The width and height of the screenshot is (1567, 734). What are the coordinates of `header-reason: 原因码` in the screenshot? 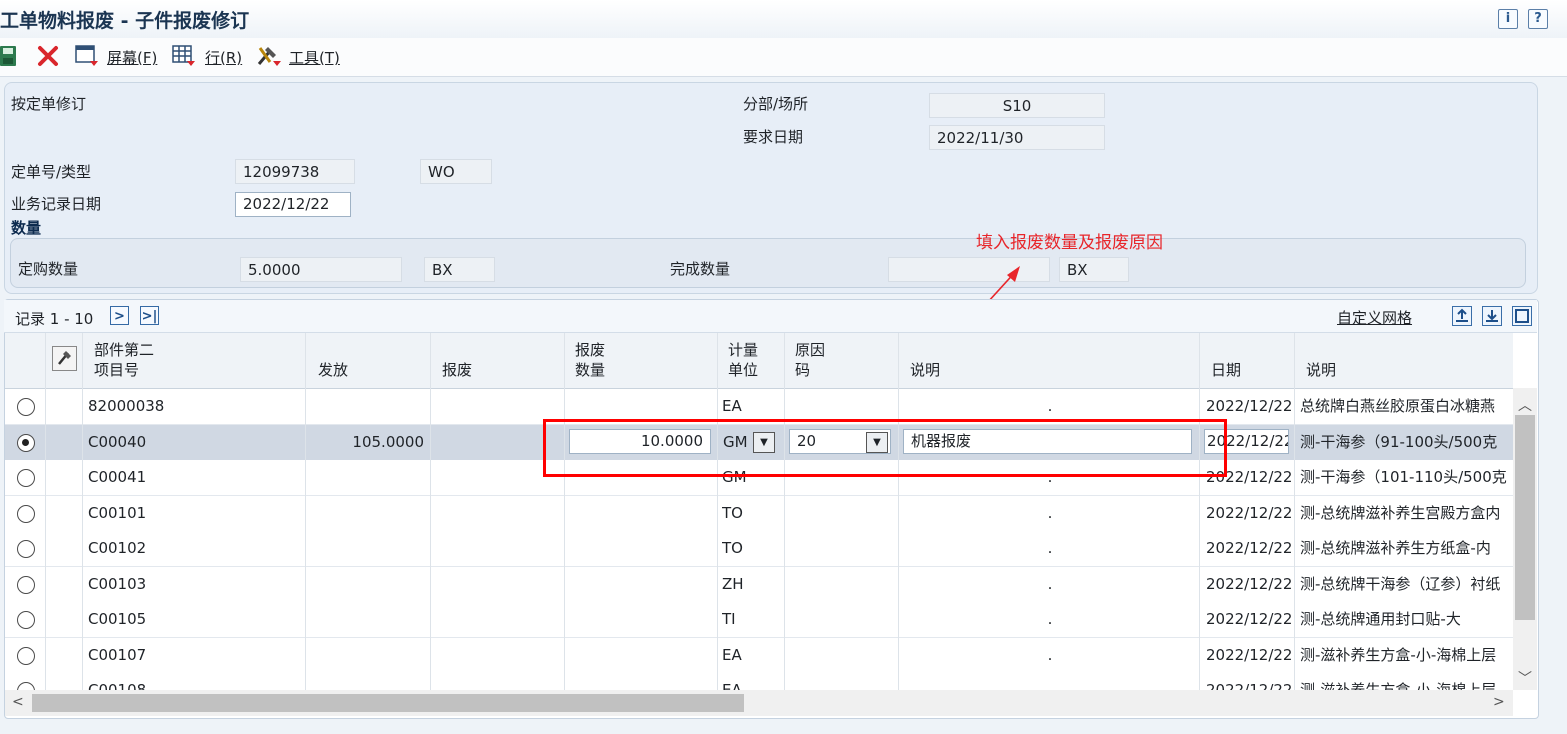 It's located at (810, 360).